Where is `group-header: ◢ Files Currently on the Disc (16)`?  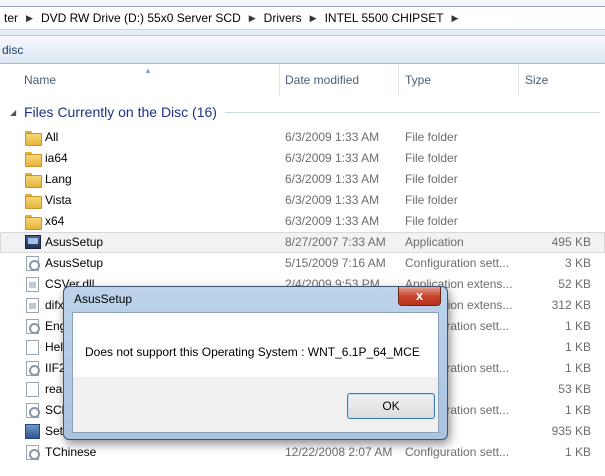
group-header: ◢ Files Currently on the Disc (16) is located at coordinates (305, 112).